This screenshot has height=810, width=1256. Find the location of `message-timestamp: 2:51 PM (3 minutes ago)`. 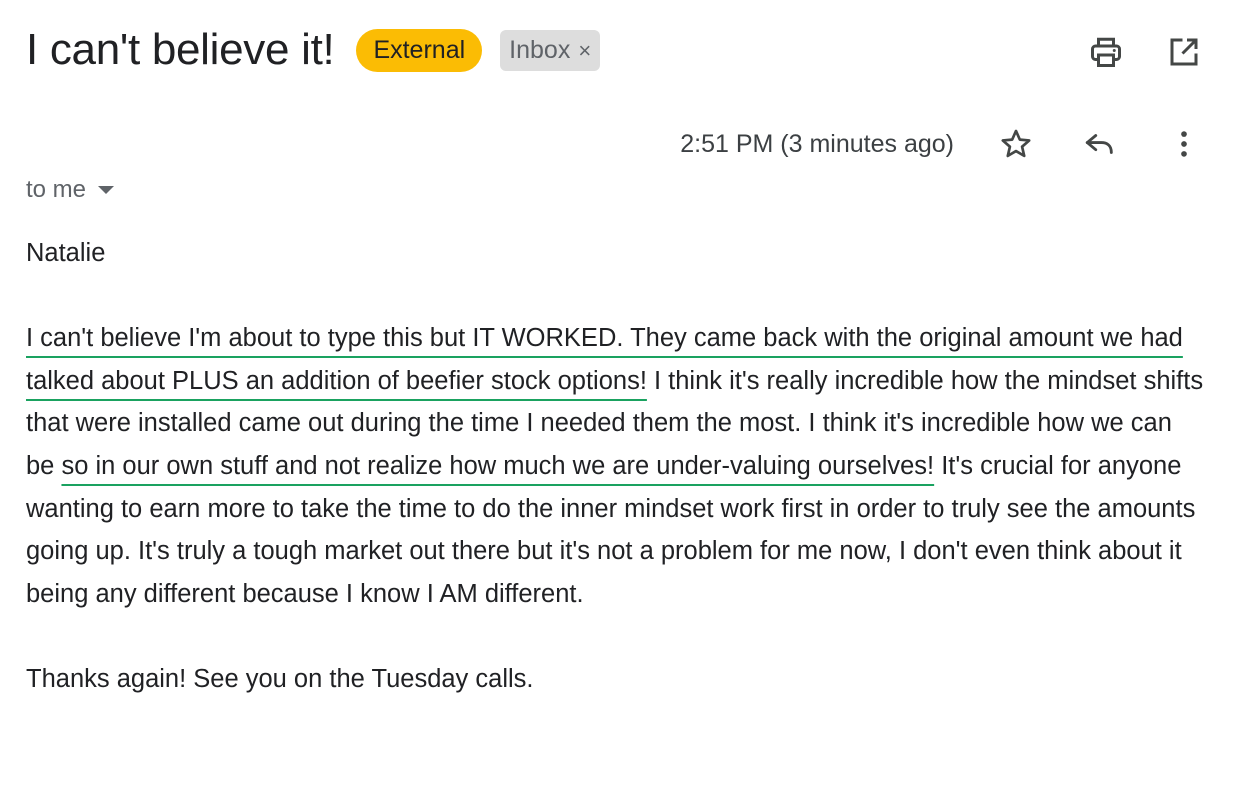

message-timestamp: 2:51 PM (3 minutes ago) is located at coordinates (817, 143).